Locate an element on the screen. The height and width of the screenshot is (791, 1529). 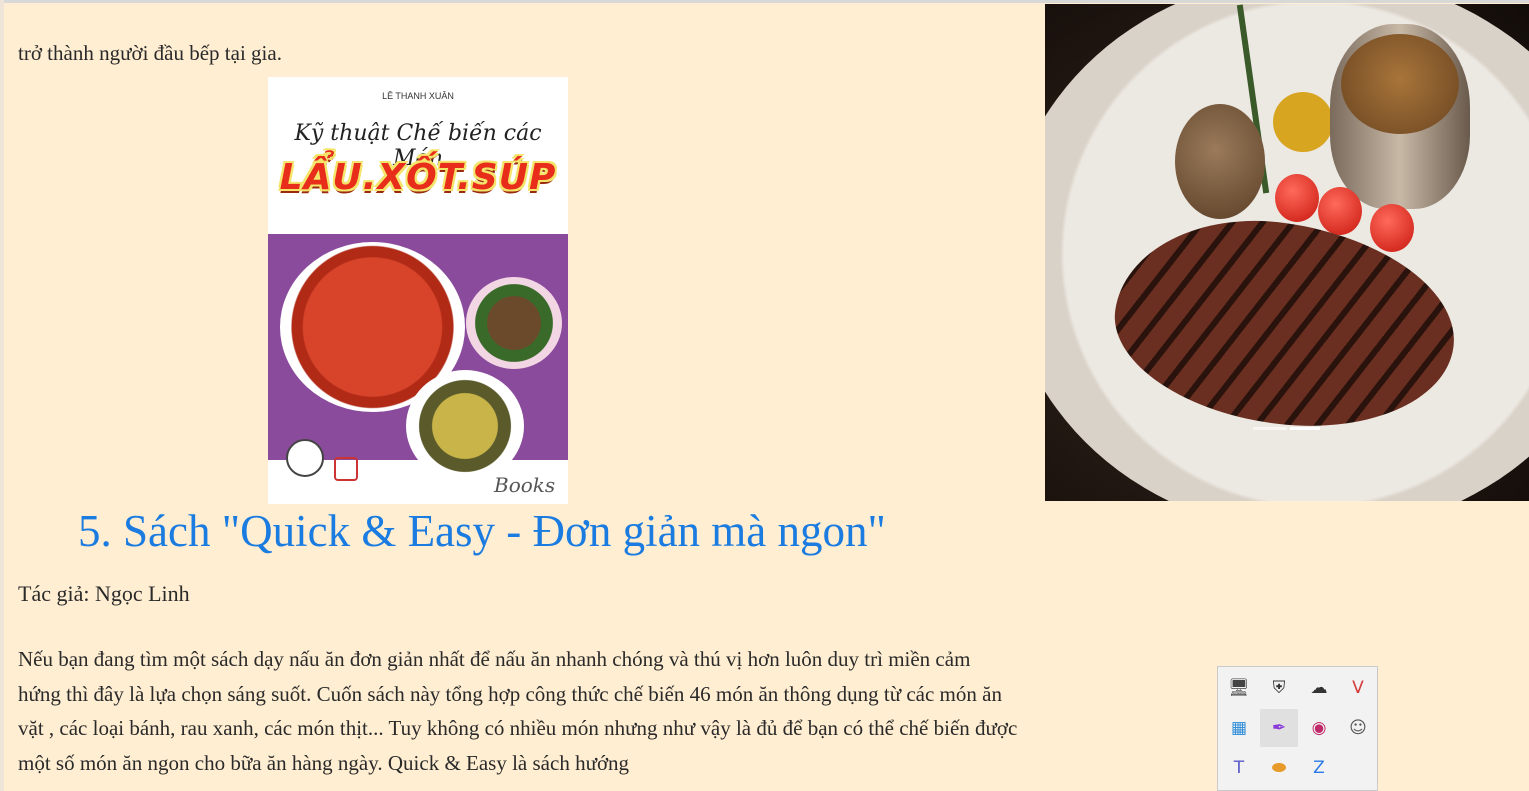
cloud-offline-icon: ☁ is located at coordinates (1319, 688).